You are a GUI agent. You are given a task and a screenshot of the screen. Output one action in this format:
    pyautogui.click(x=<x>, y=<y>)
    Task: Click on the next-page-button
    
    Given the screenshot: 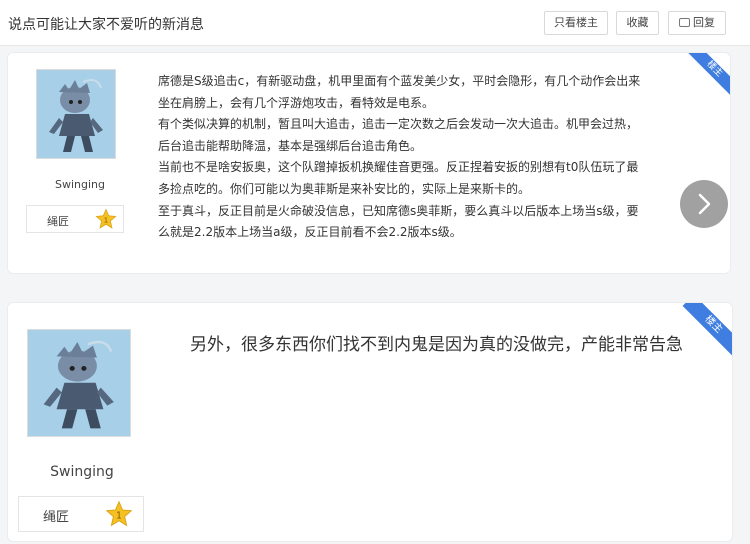 What is the action you would take?
    pyautogui.click(x=704, y=204)
    